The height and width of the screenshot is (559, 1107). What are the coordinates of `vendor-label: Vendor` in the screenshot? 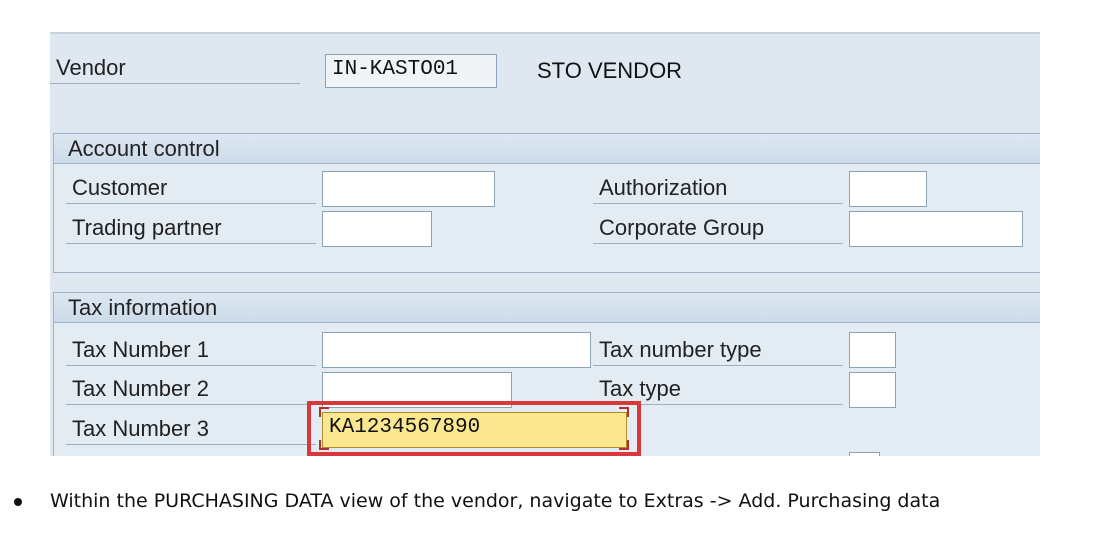 It's located at (175, 69).